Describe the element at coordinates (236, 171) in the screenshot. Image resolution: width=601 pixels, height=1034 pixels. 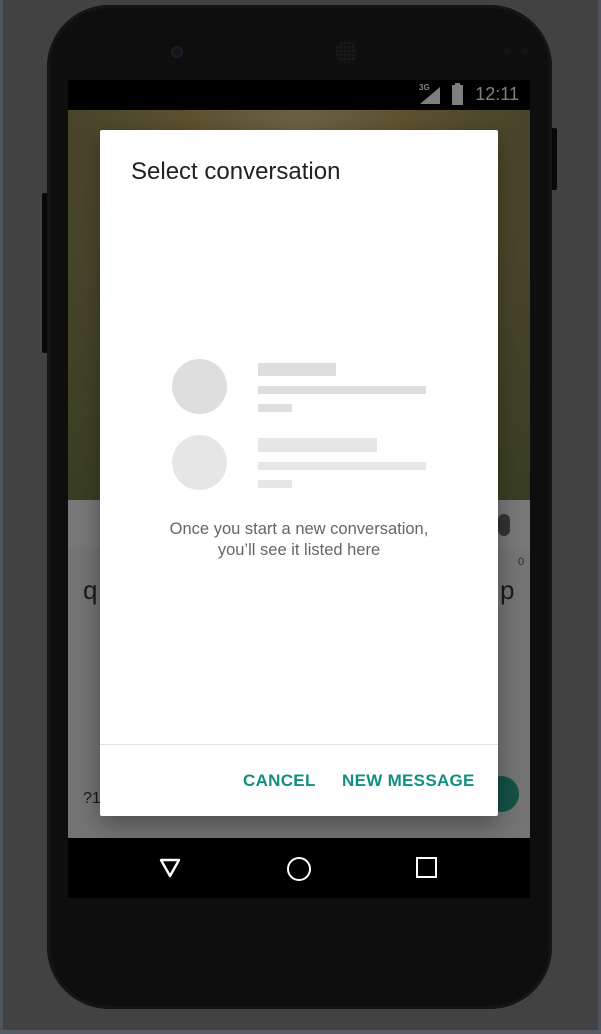
I see `dialog-title: Select conversation` at that location.